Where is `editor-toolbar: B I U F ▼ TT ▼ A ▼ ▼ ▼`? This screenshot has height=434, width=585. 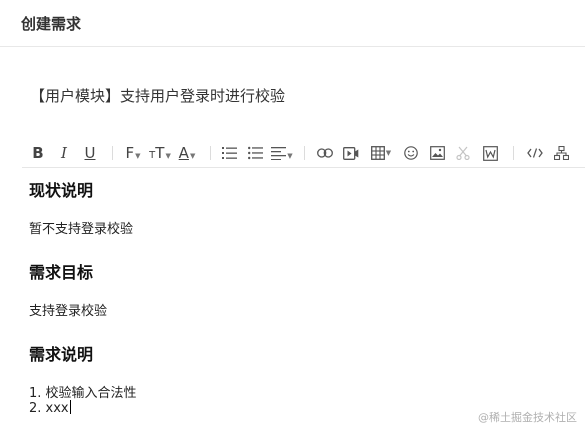 editor-toolbar: B I U F ▼ TT ▼ A ▼ ▼ ▼ is located at coordinates (303, 154).